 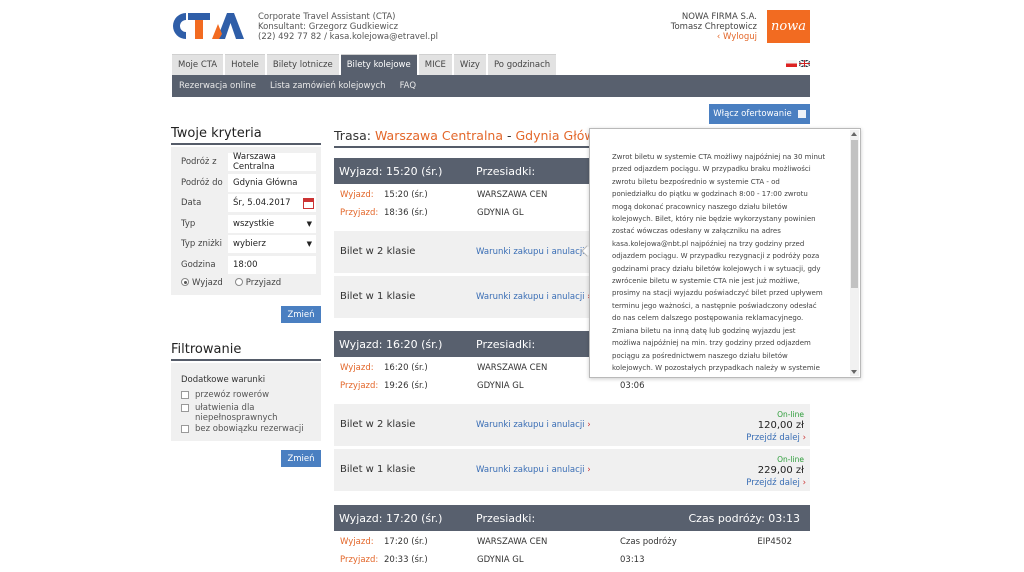 What do you see at coordinates (788, 26) in the screenshot?
I see `client-logo: nowa` at bounding box center [788, 26].